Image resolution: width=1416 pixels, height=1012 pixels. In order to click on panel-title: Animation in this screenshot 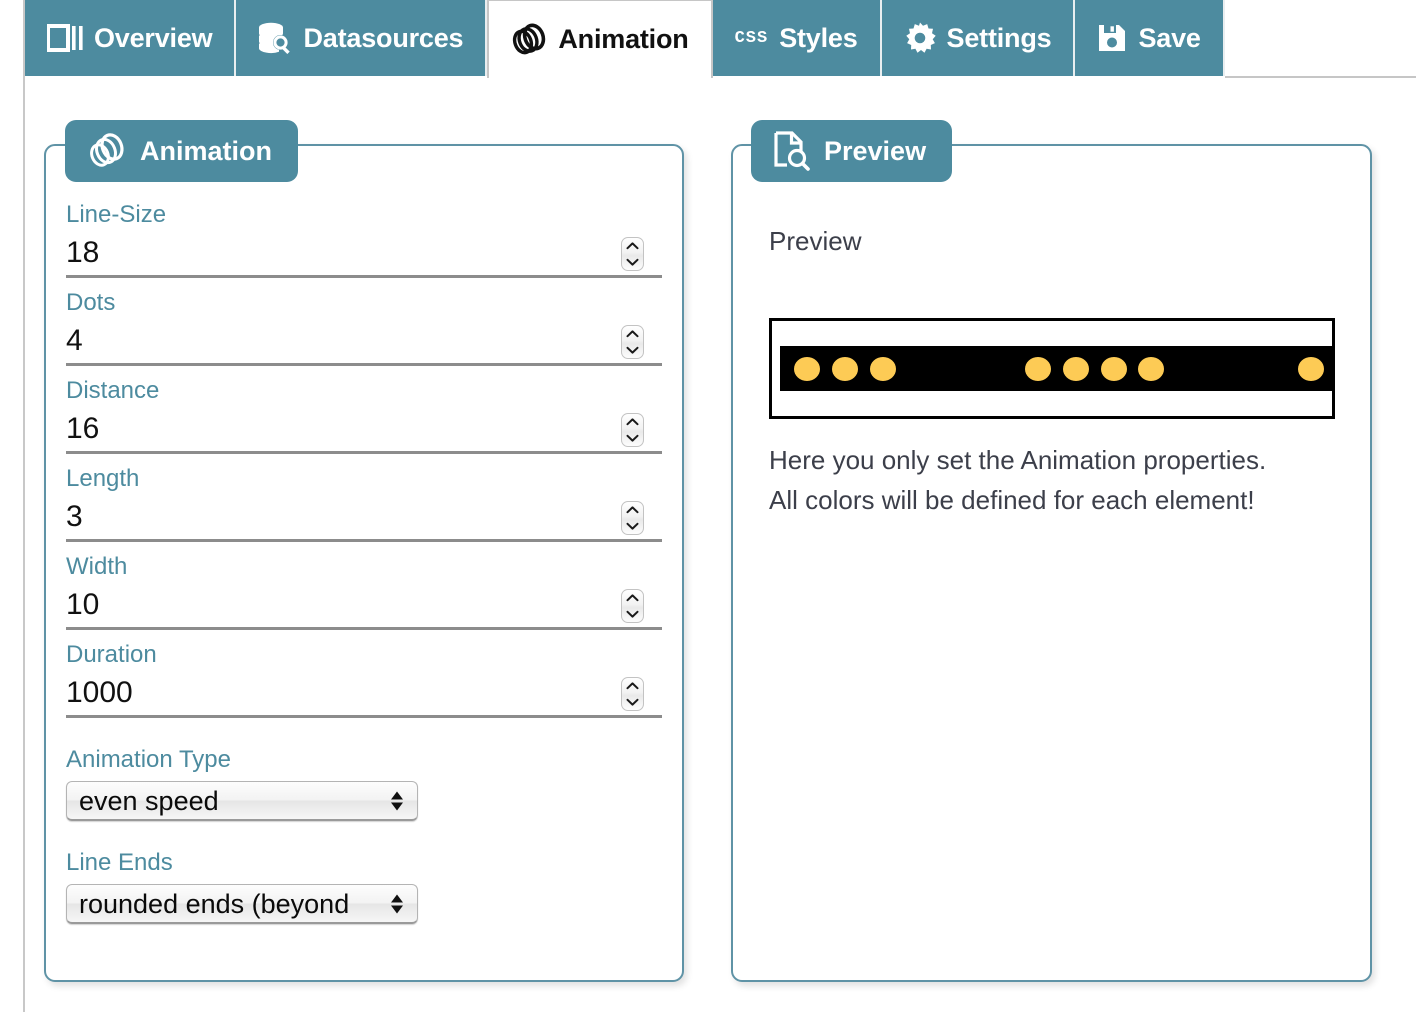, I will do `click(206, 150)`.